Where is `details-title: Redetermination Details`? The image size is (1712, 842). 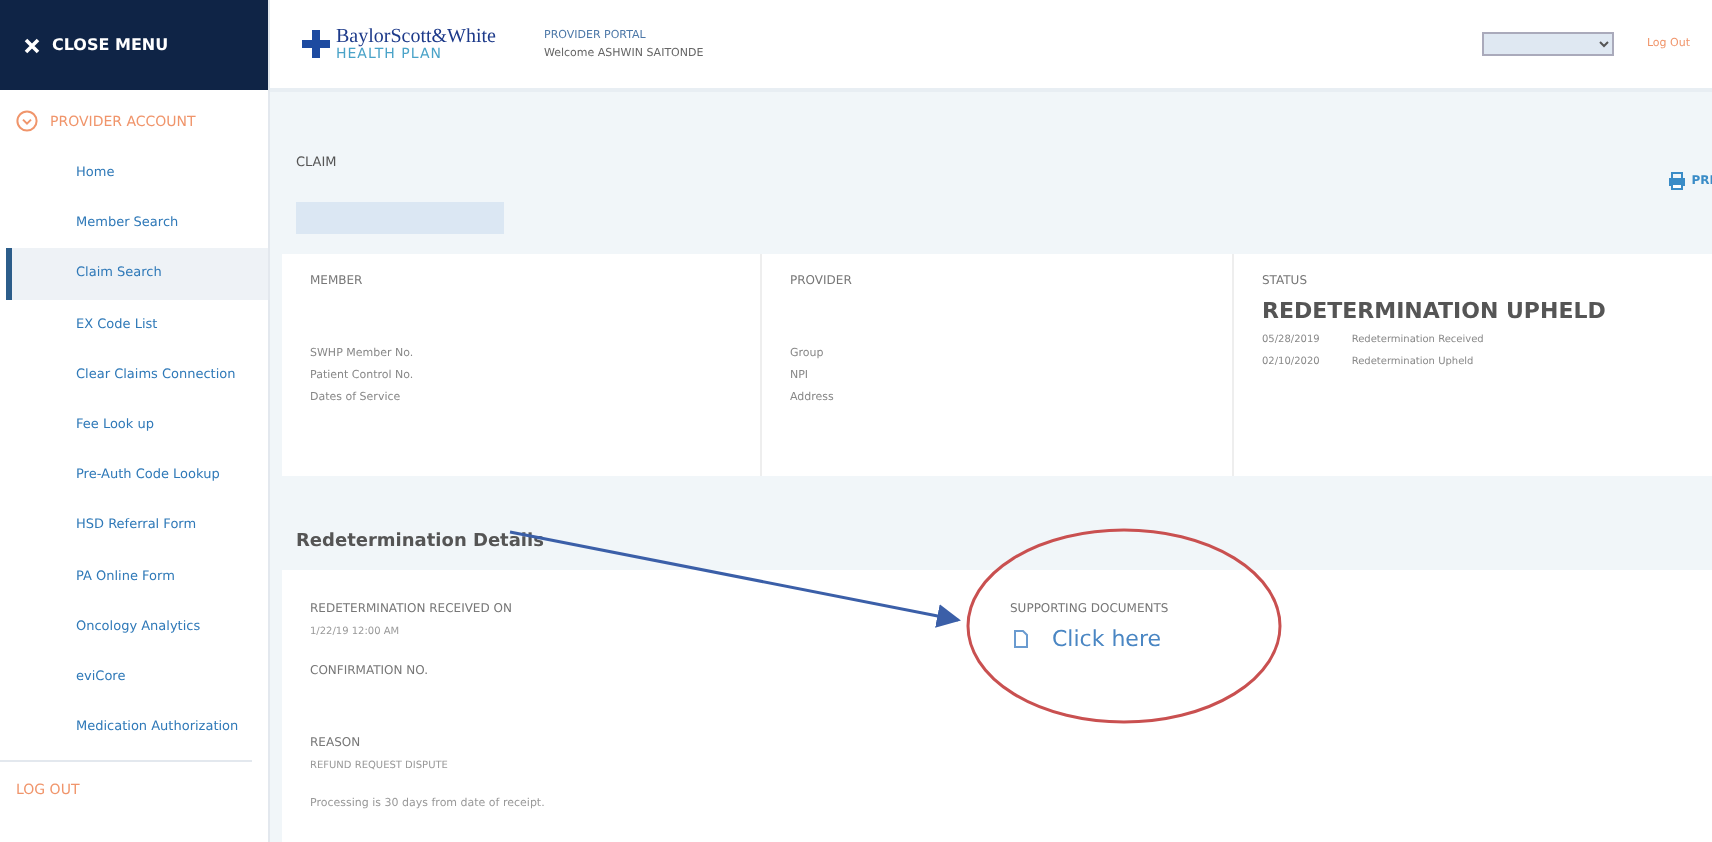 details-title: Redetermination Details is located at coordinates (420, 542).